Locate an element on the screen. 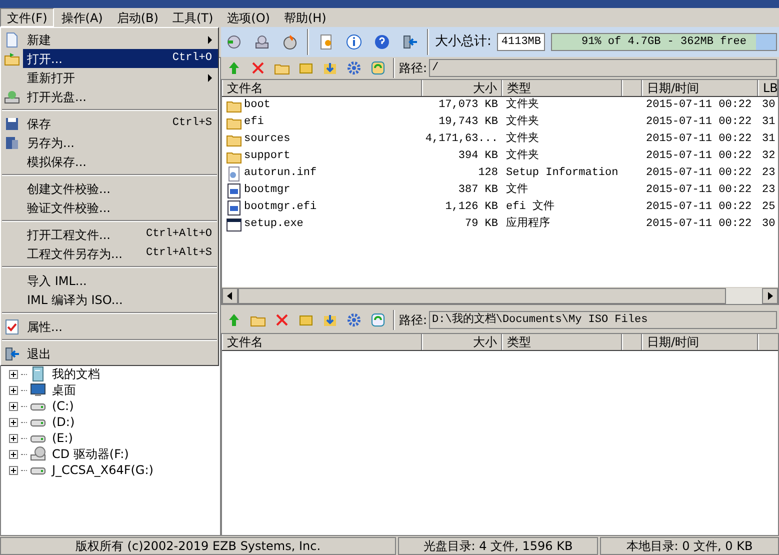 The height and width of the screenshot is (555, 779). menu-item: 工具(T) is located at coordinates (192, 17).